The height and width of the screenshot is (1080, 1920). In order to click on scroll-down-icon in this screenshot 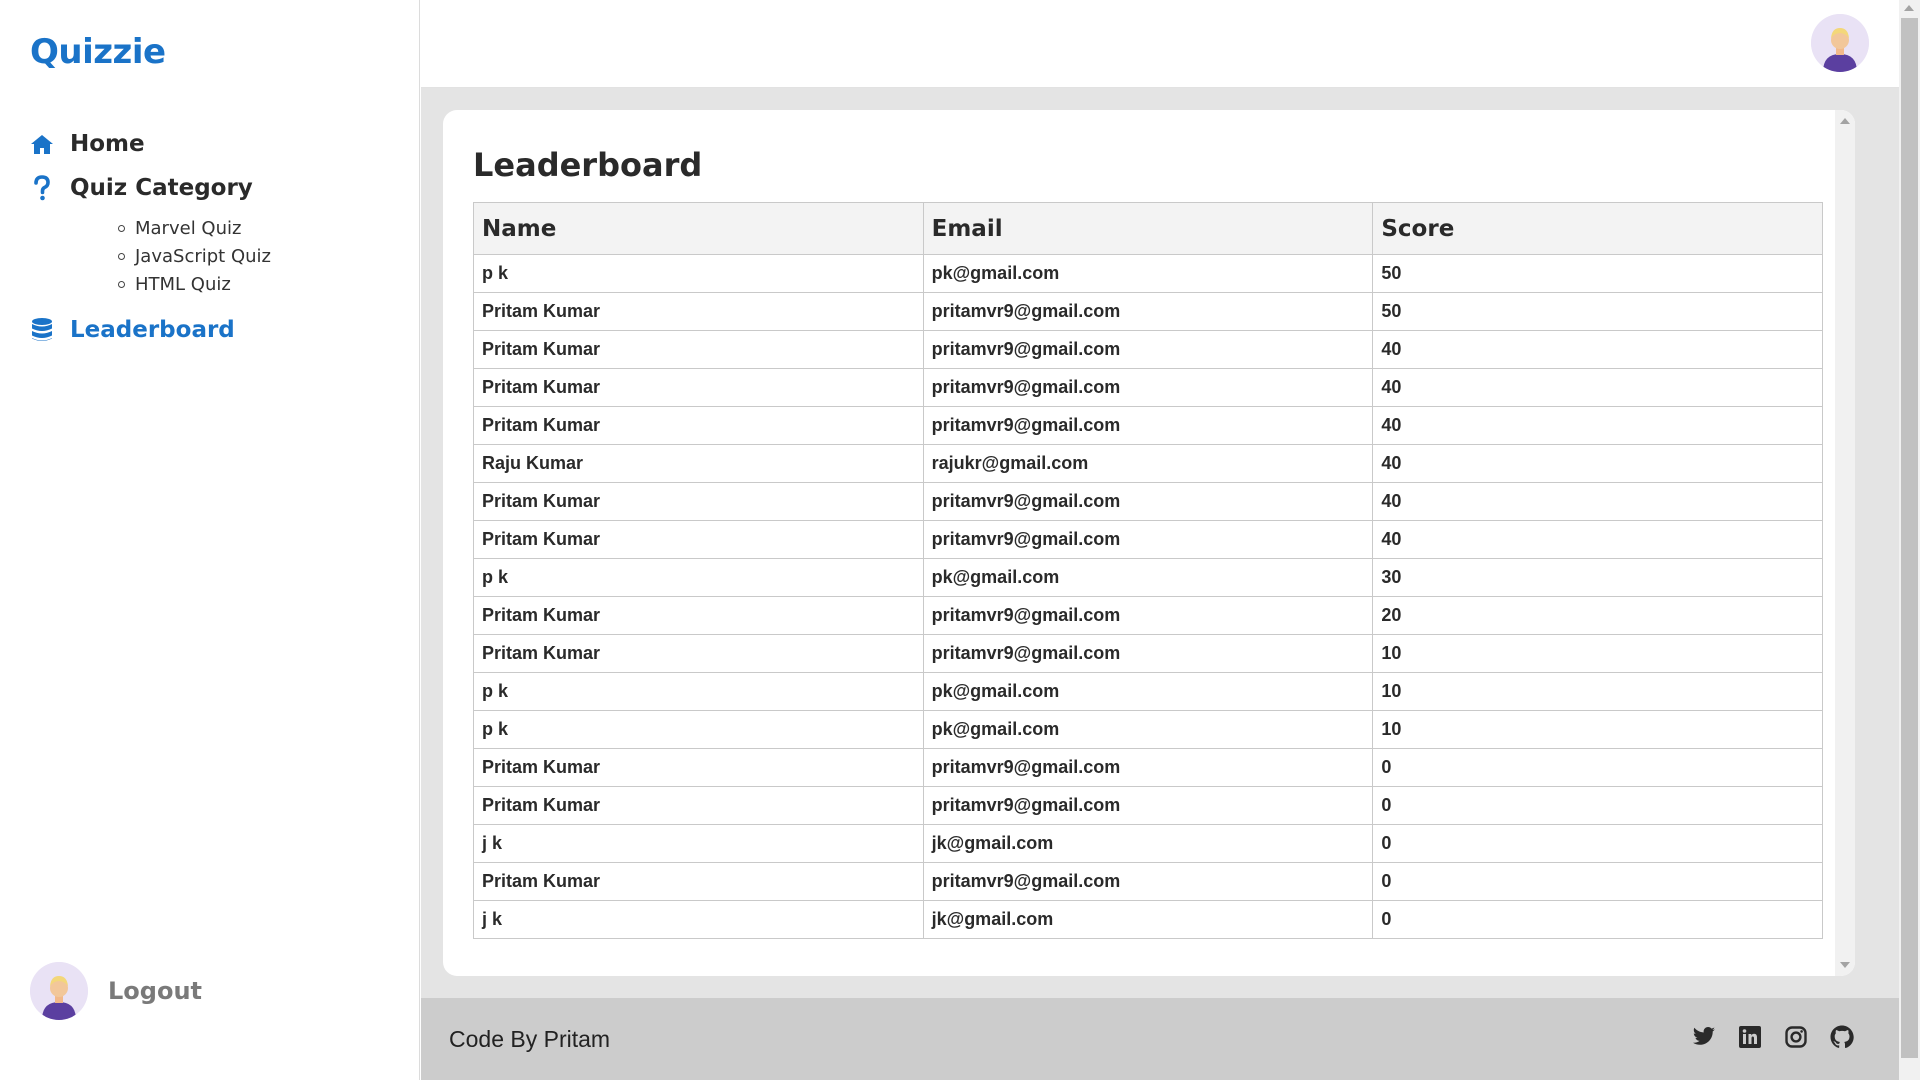, I will do `click(1845, 965)`.